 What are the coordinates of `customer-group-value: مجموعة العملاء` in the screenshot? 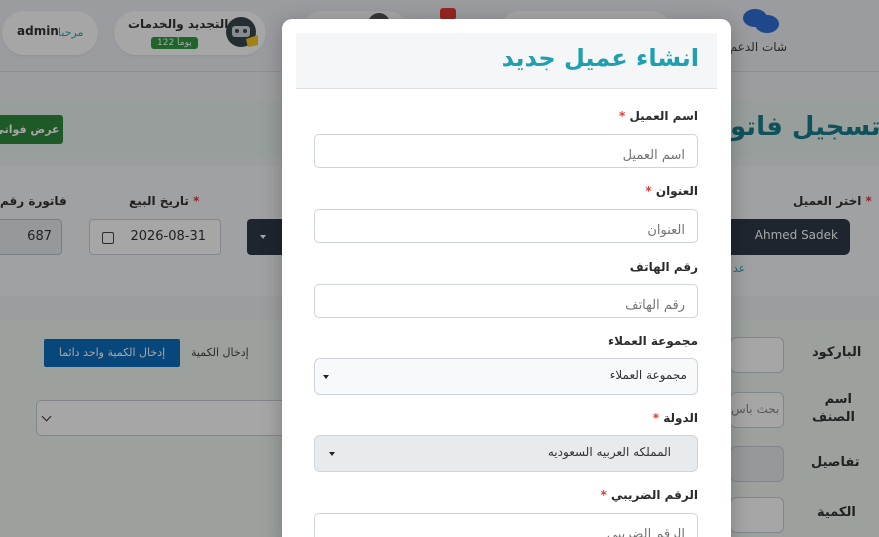 It's located at (648, 375).